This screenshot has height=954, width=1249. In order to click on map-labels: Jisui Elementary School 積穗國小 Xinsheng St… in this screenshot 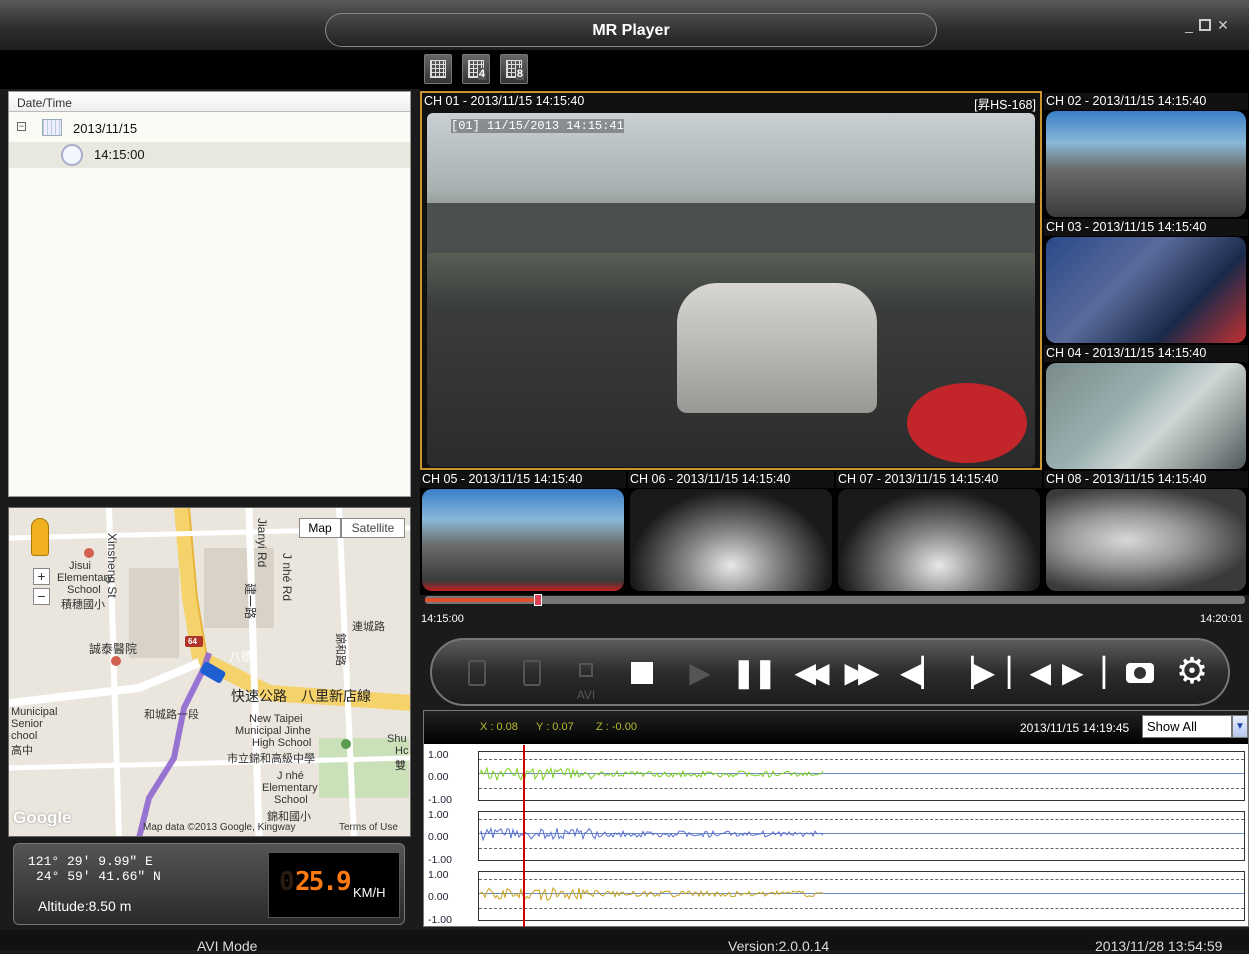, I will do `click(209, 672)`.